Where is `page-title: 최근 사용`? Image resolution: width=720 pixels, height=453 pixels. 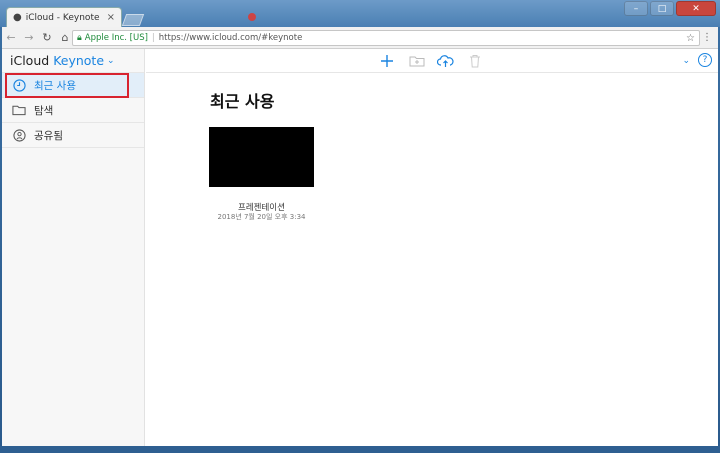
page-title: 최근 사용 is located at coordinates (242, 101).